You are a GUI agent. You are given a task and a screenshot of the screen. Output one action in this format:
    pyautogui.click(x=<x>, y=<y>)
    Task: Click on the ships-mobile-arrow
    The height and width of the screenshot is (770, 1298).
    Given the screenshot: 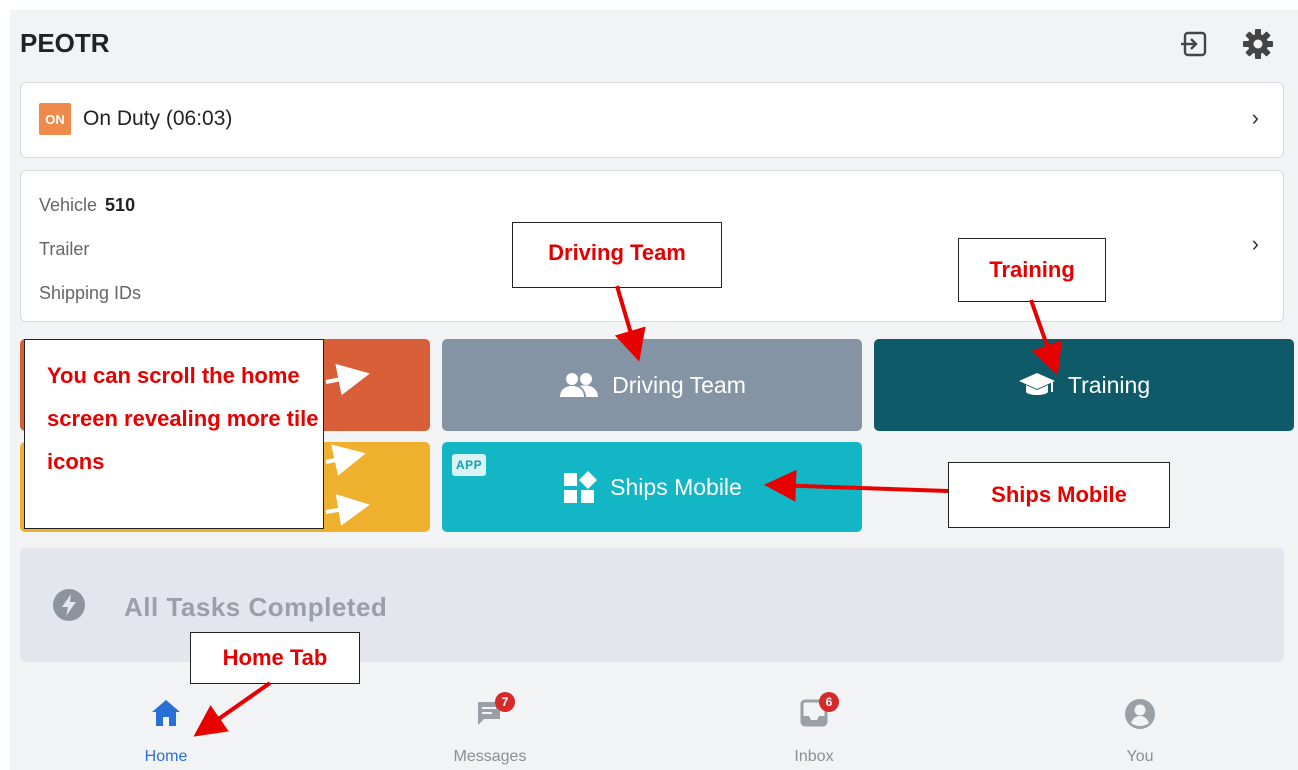 What is the action you would take?
    pyautogui.click(x=856, y=485)
    